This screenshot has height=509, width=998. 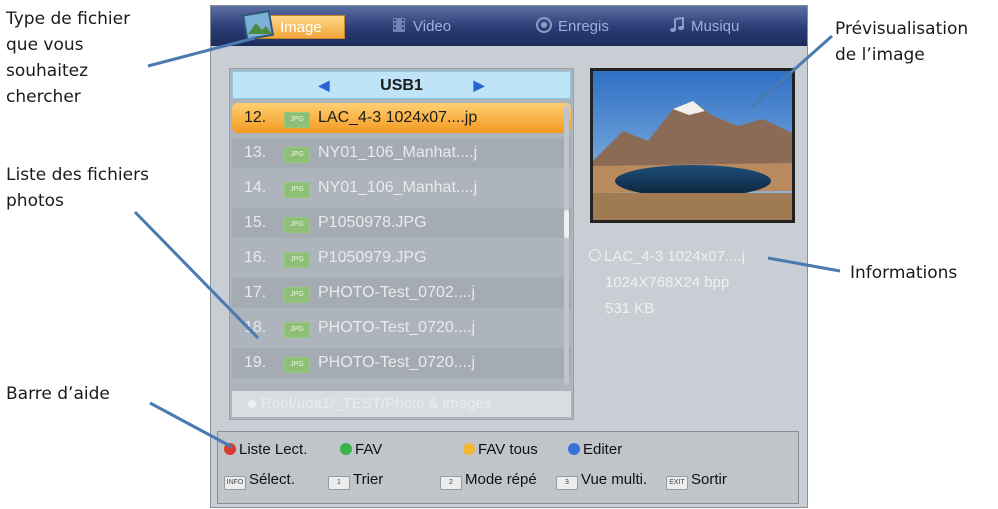 I want to click on callout-line-file-list, so click(x=196, y=275).